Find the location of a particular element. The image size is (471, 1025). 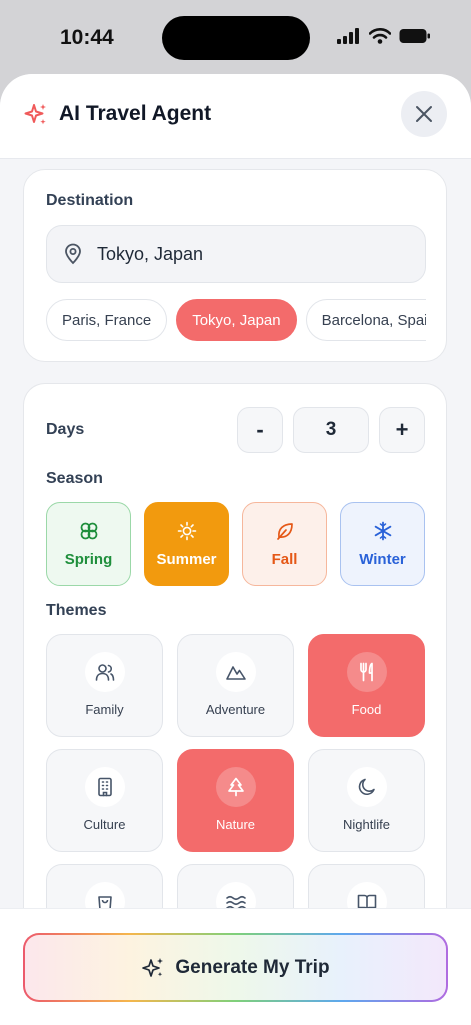

theme-label-culture: Culture is located at coordinates (104, 824).